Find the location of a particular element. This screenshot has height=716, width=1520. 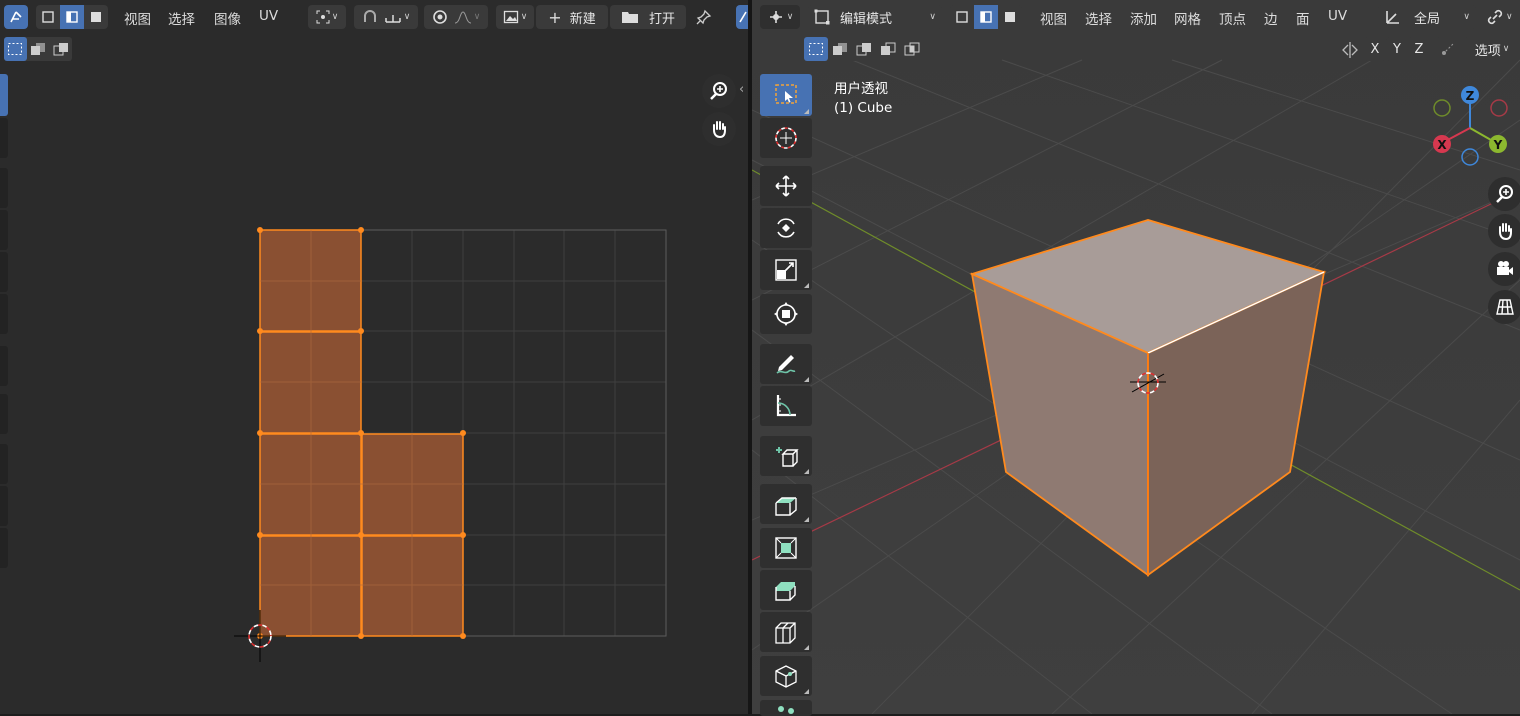

tool-inset-faces is located at coordinates (786, 548).